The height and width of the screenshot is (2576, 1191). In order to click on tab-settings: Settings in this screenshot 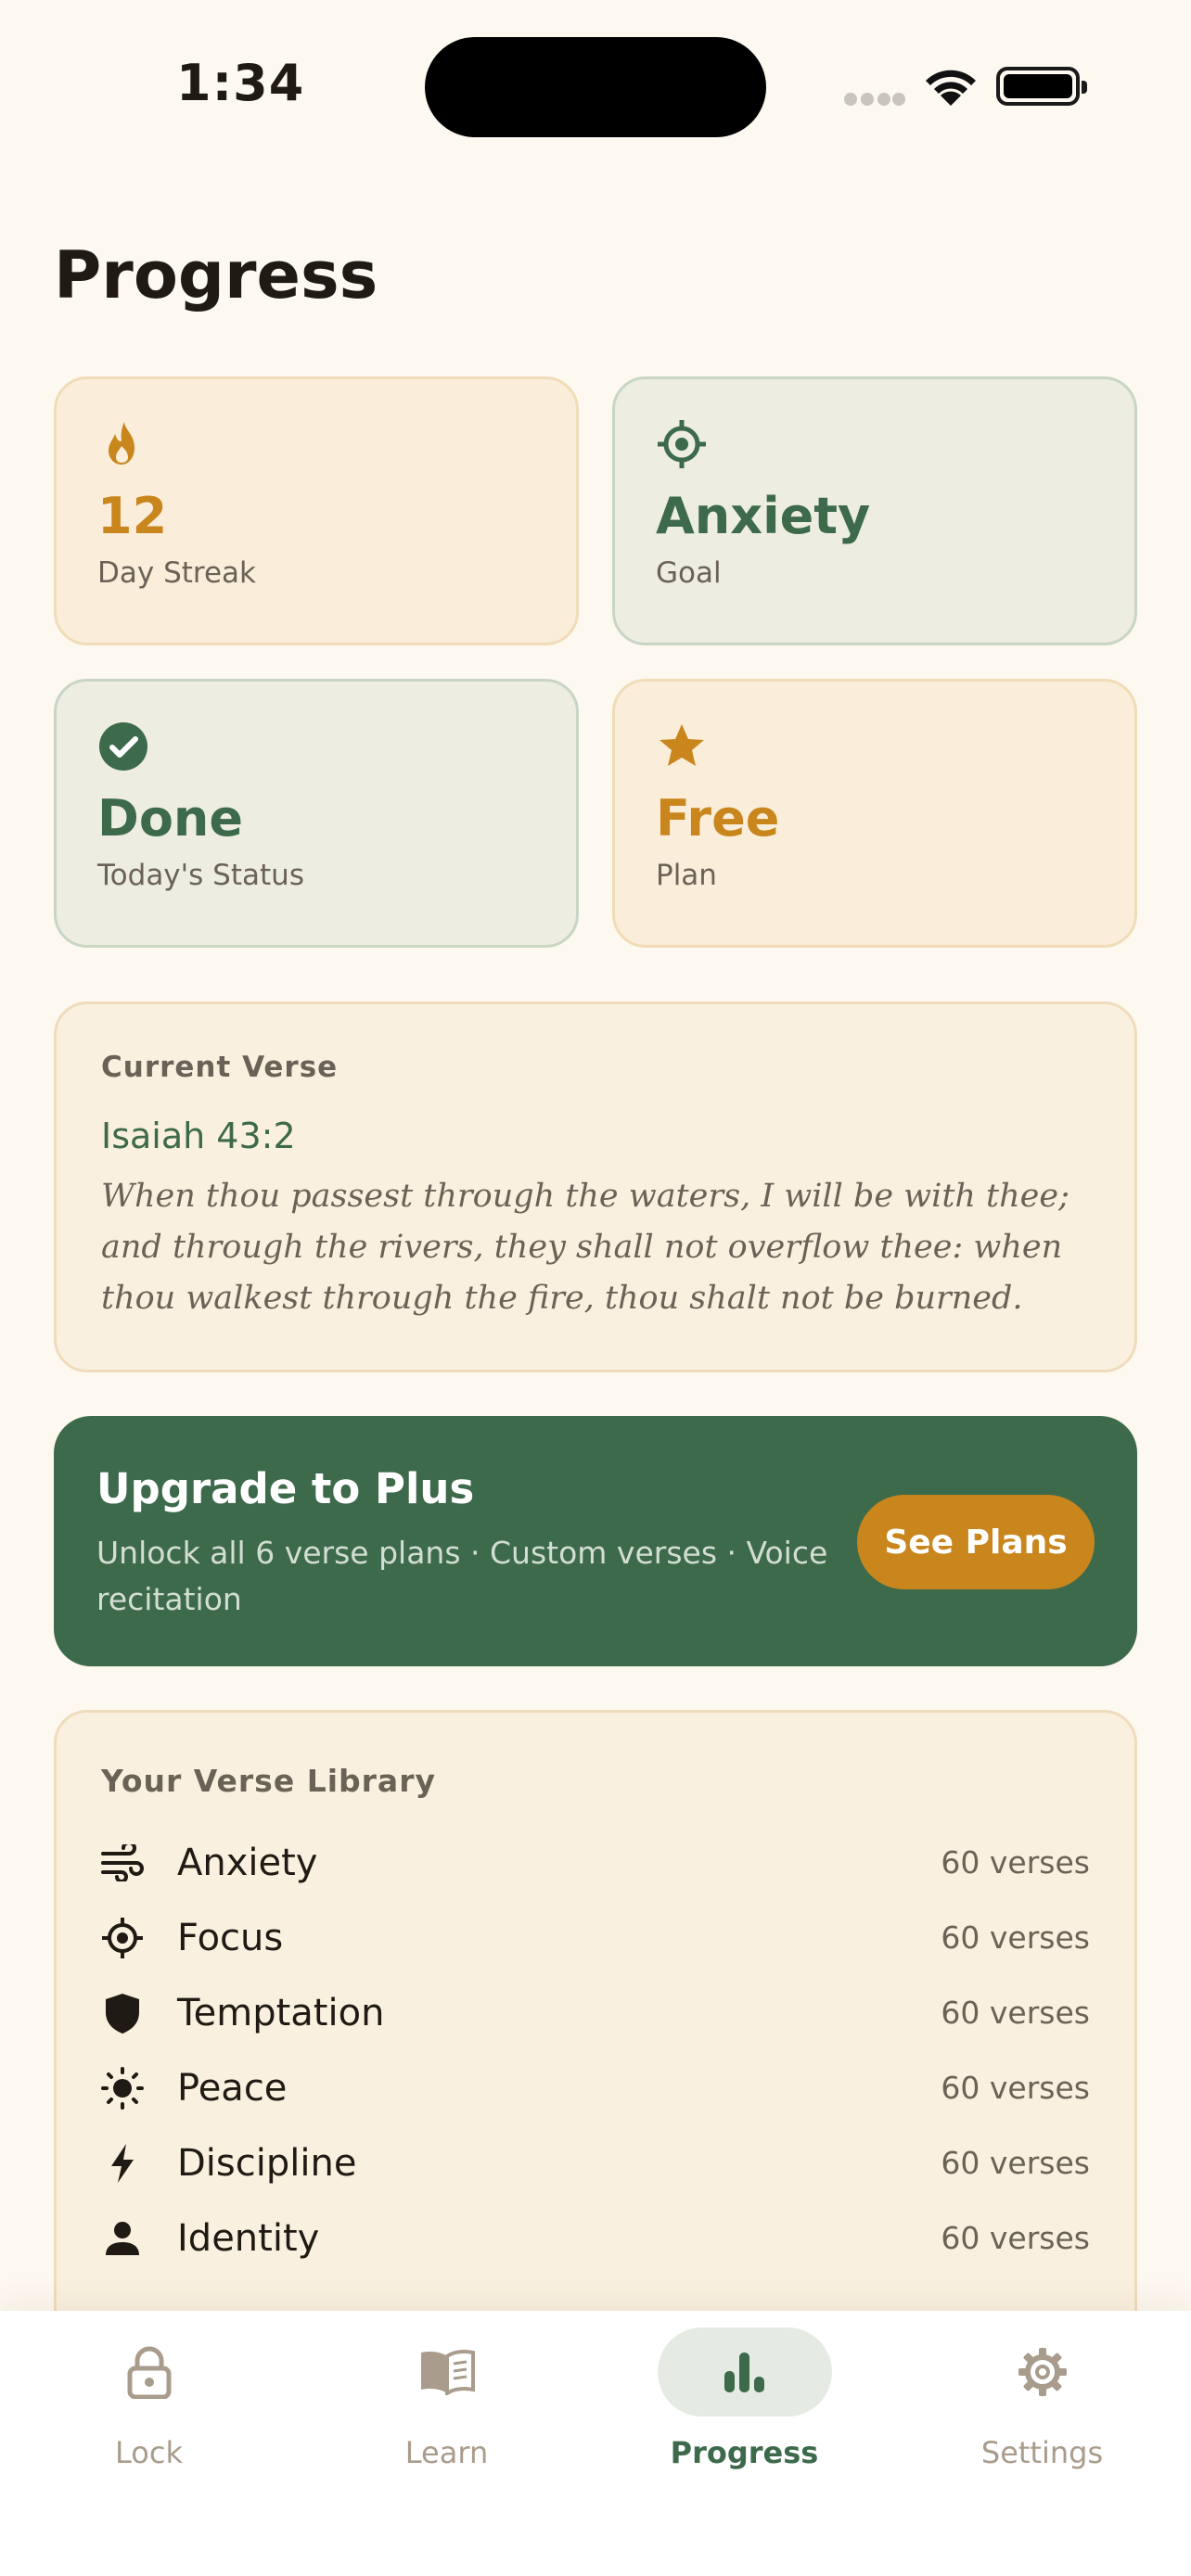, I will do `click(1042, 2398)`.